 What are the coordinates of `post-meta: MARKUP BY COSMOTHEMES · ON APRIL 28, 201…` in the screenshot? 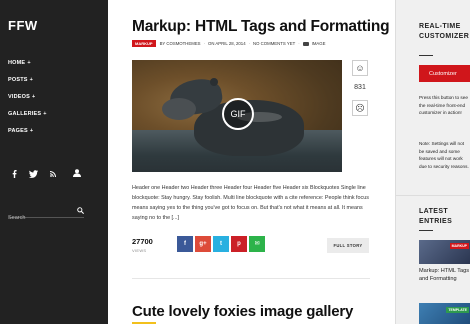 It's located at (229, 43).